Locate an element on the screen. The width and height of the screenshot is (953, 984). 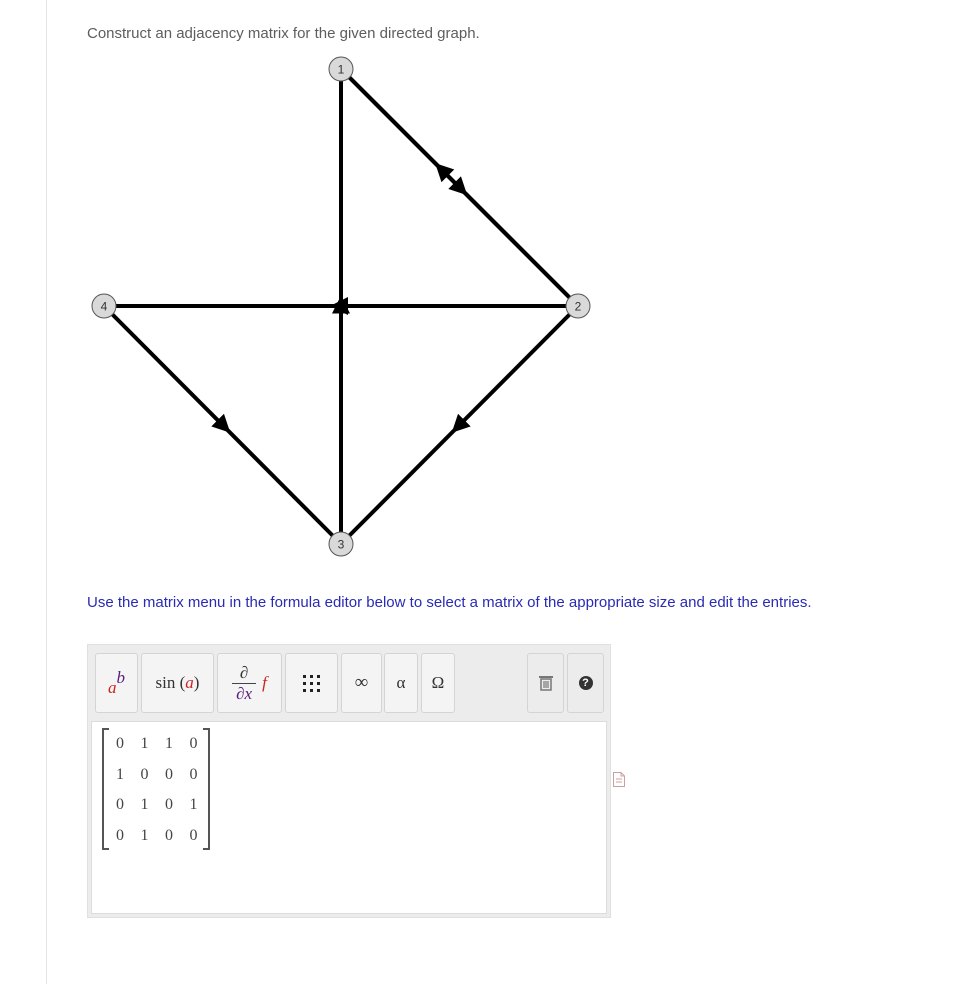
grid-icon is located at coordinates (311, 683).